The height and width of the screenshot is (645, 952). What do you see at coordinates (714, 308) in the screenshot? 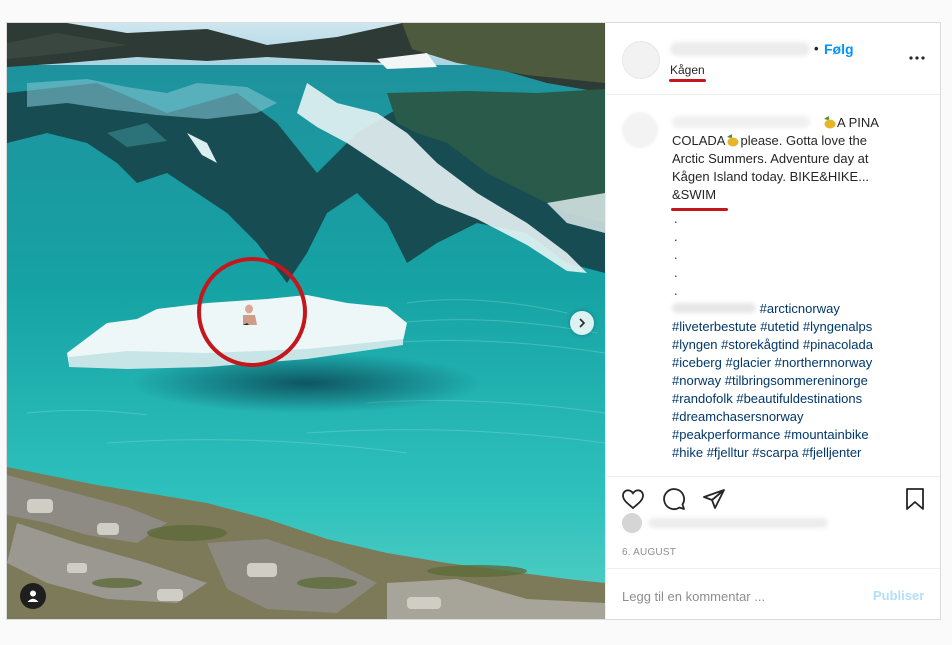
I see `hashtag-redacted` at bounding box center [714, 308].